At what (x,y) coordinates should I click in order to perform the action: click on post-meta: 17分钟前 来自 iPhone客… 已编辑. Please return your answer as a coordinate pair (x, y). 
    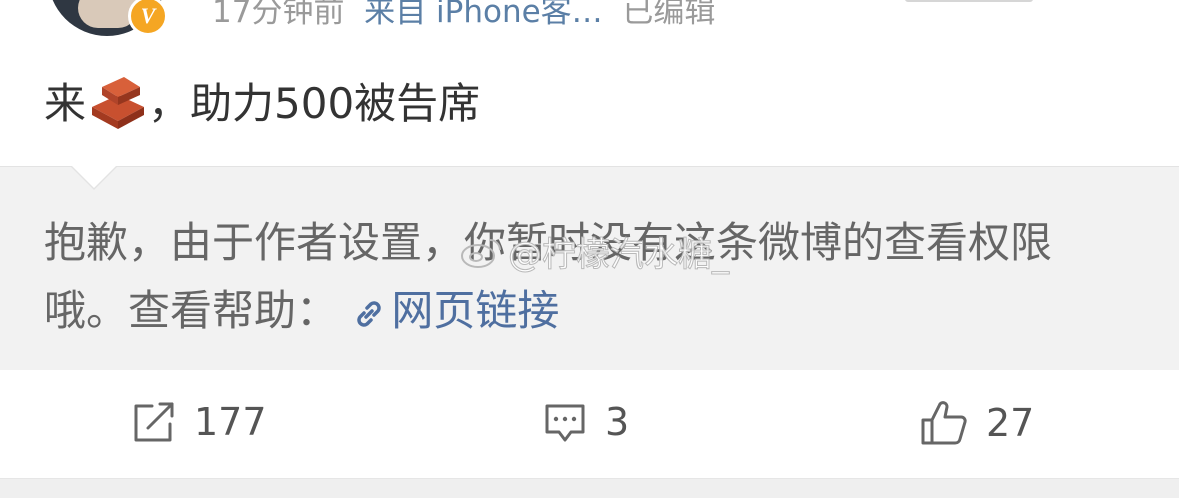
    Looking at the image, I should click on (463, 15).